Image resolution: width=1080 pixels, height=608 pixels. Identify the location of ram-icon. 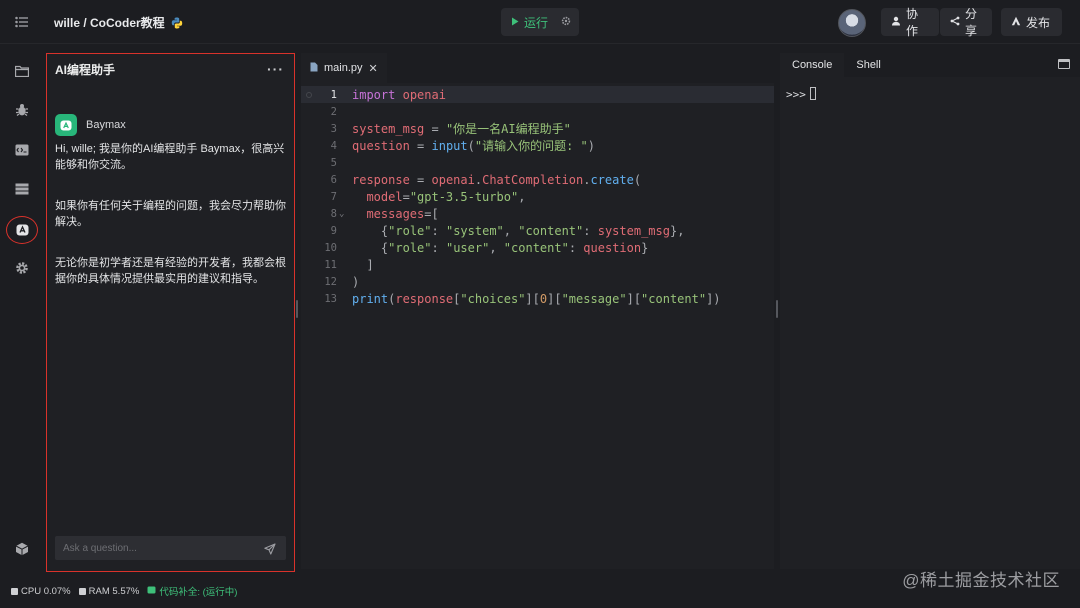
(82, 591).